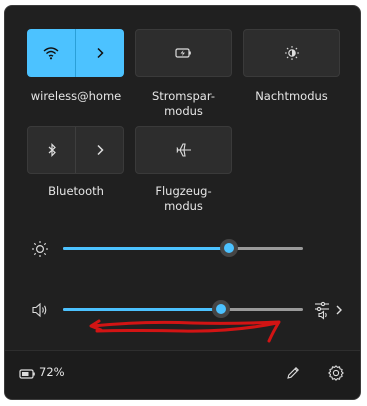 This screenshot has width=367, height=406. I want to click on night-mode-icon, so click(292, 53).